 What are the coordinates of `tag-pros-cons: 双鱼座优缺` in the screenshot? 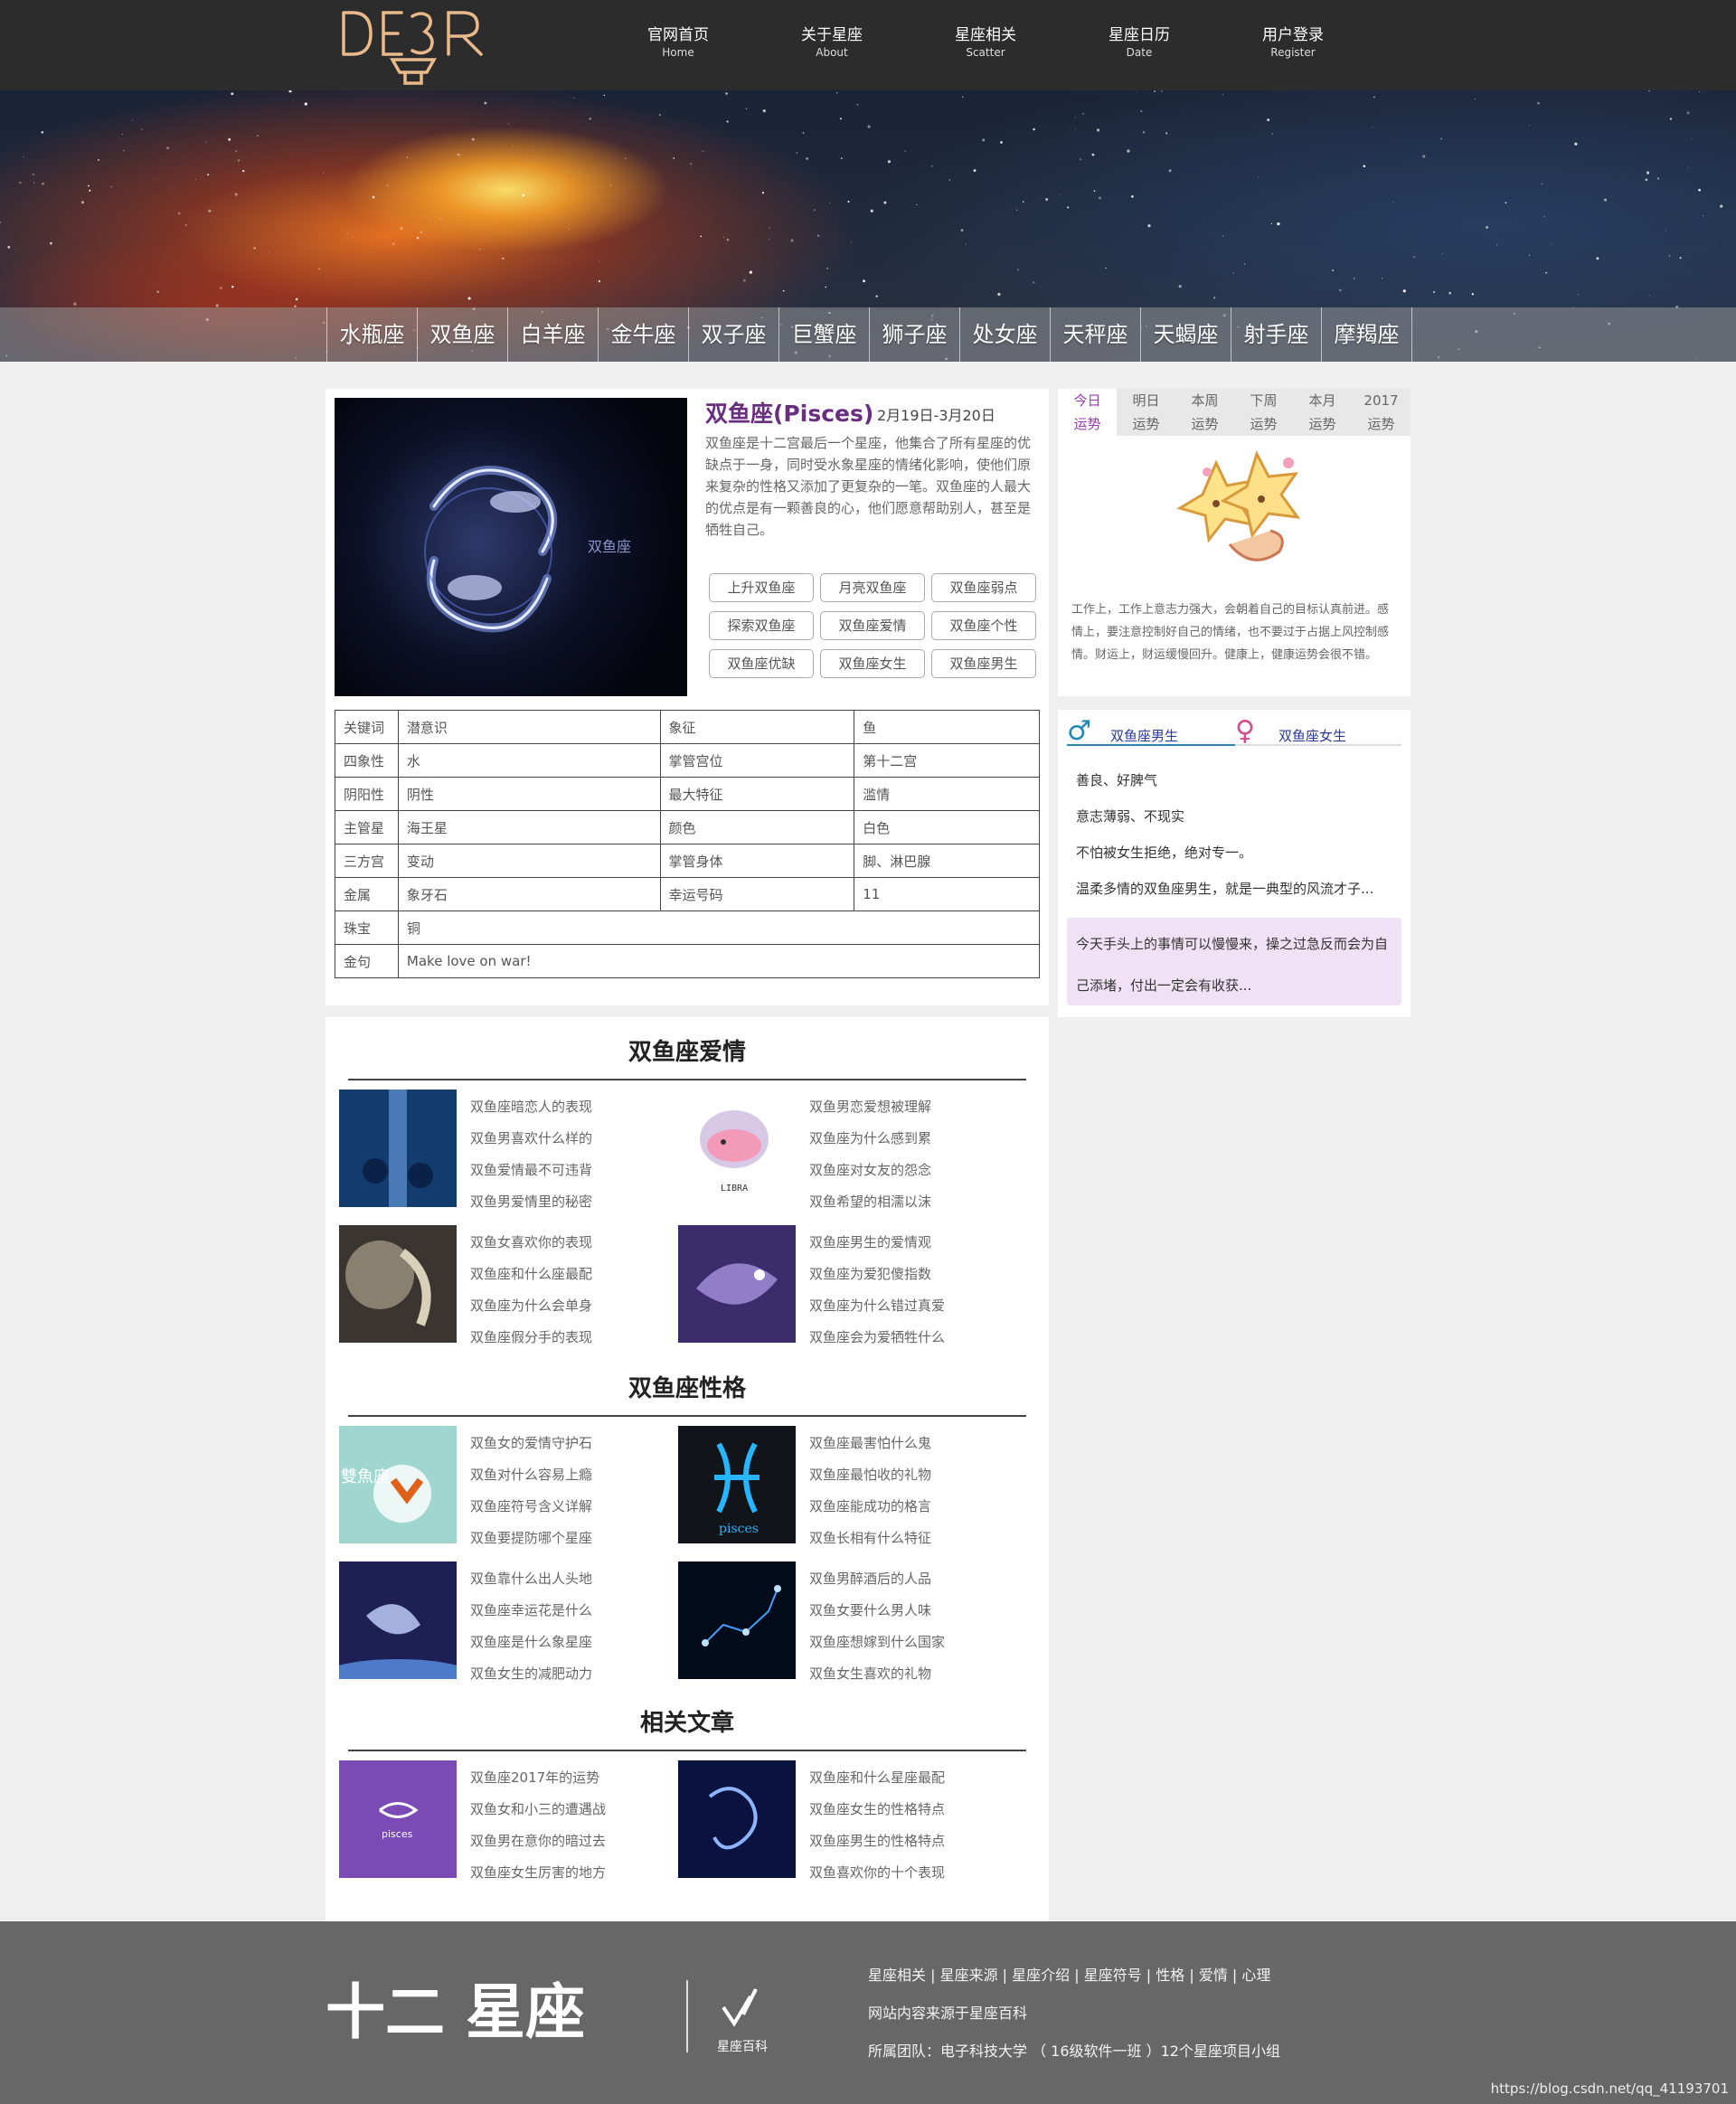 It's located at (761, 663).